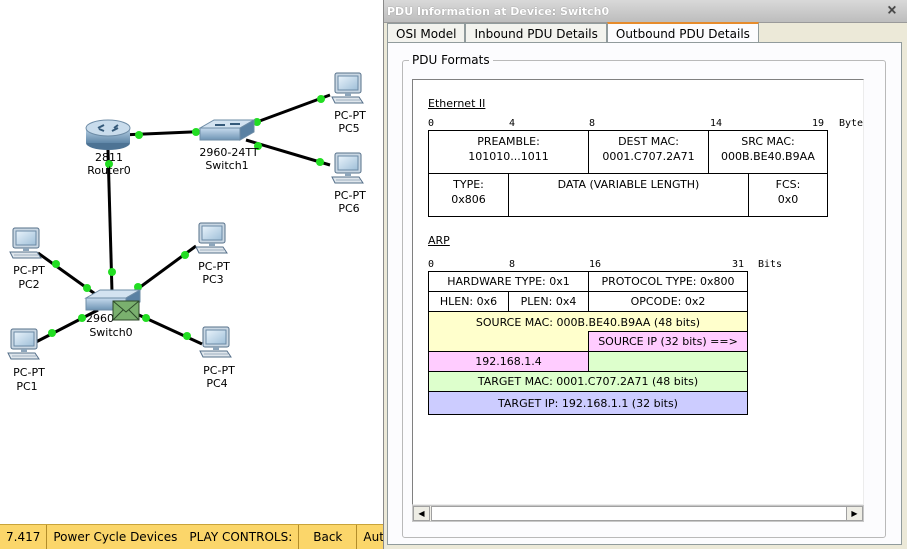 This screenshot has width=907, height=549. What do you see at coordinates (645, 11) in the screenshot?
I see `window-titlebar: PDU Information at Device: Switch0 ×` at bounding box center [645, 11].